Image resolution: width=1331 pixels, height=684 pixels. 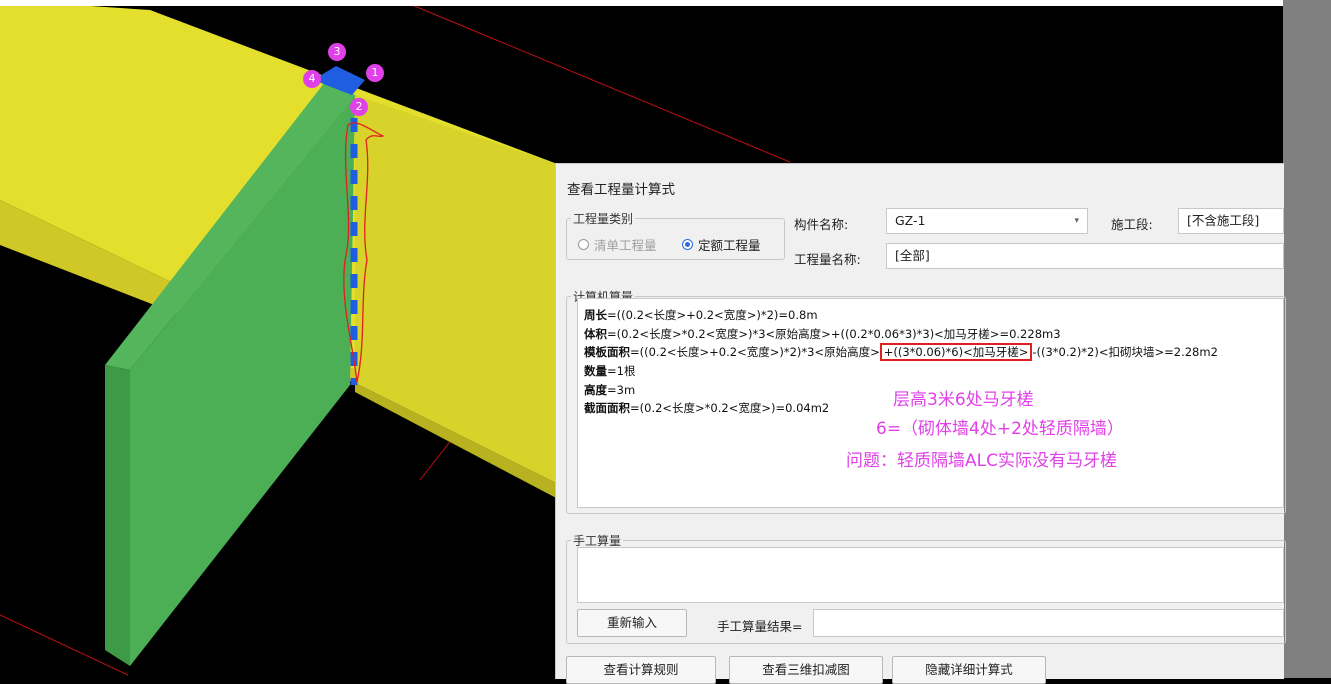 I want to click on manual-calc-input, so click(x=930, y=575).